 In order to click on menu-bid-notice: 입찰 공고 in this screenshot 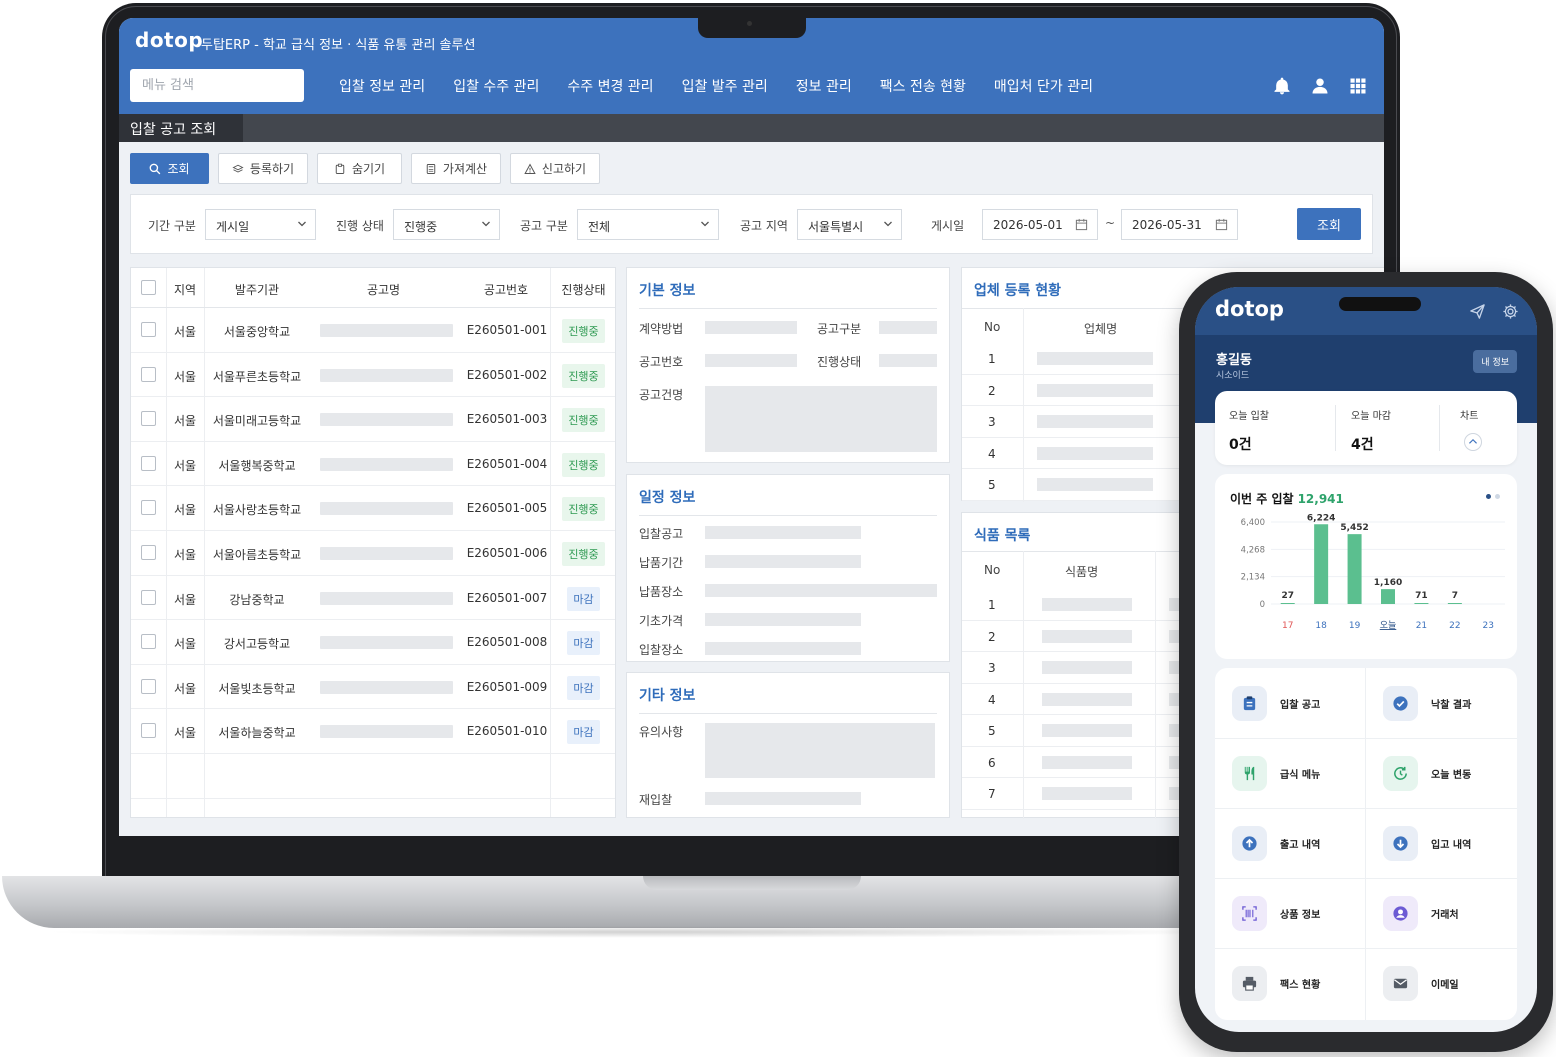, I will do `click(1290, 703)`.